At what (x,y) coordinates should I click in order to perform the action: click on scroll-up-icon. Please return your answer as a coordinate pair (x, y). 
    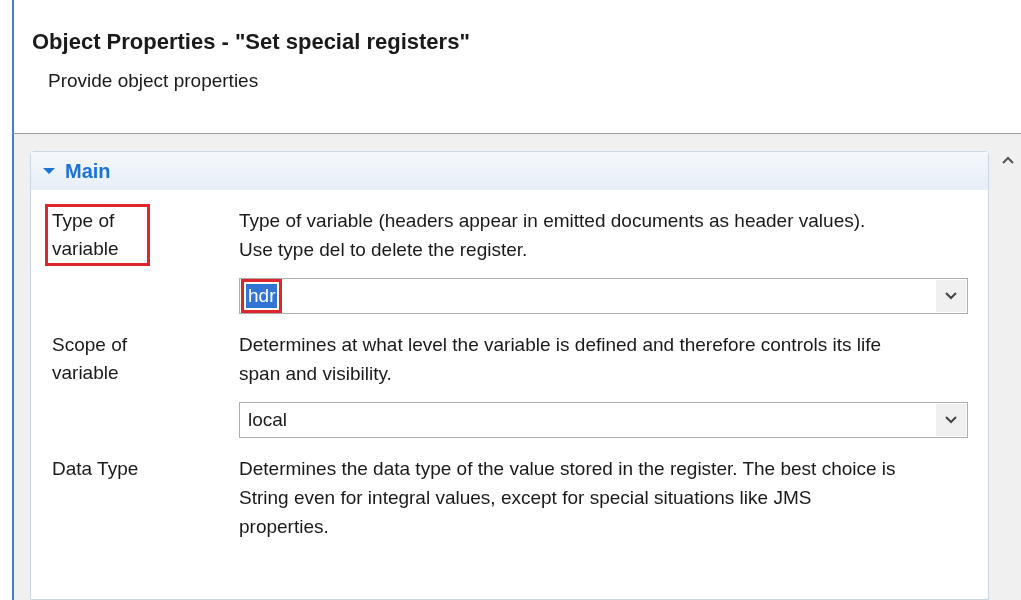
    Looking at the image, I should click on (1008, 160).